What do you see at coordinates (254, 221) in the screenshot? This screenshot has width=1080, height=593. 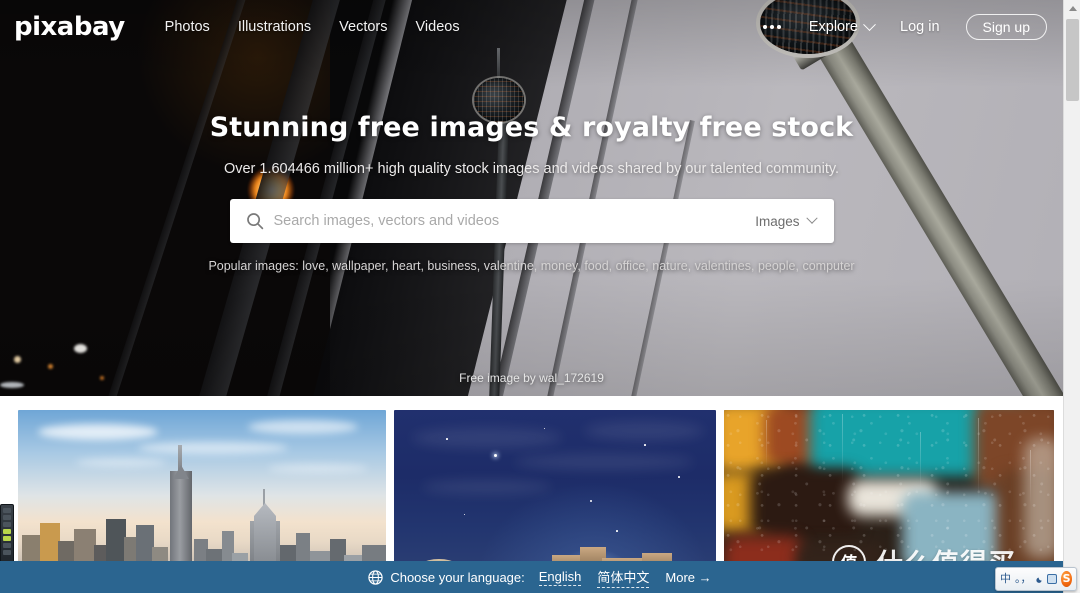 I see `search-icon` at bounding box center [254, 221].